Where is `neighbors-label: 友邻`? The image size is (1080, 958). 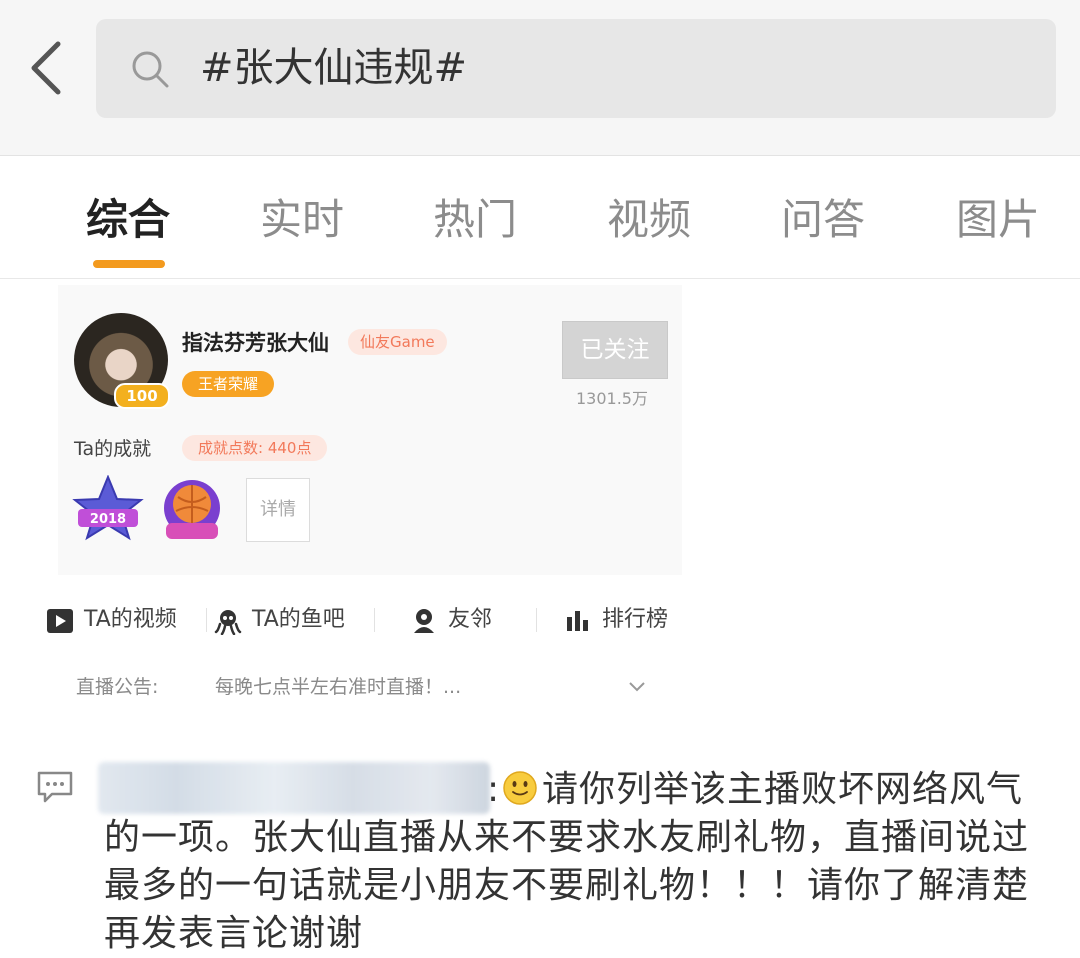 neighbors-label: 友邻 is located at coordinates (470, 619).